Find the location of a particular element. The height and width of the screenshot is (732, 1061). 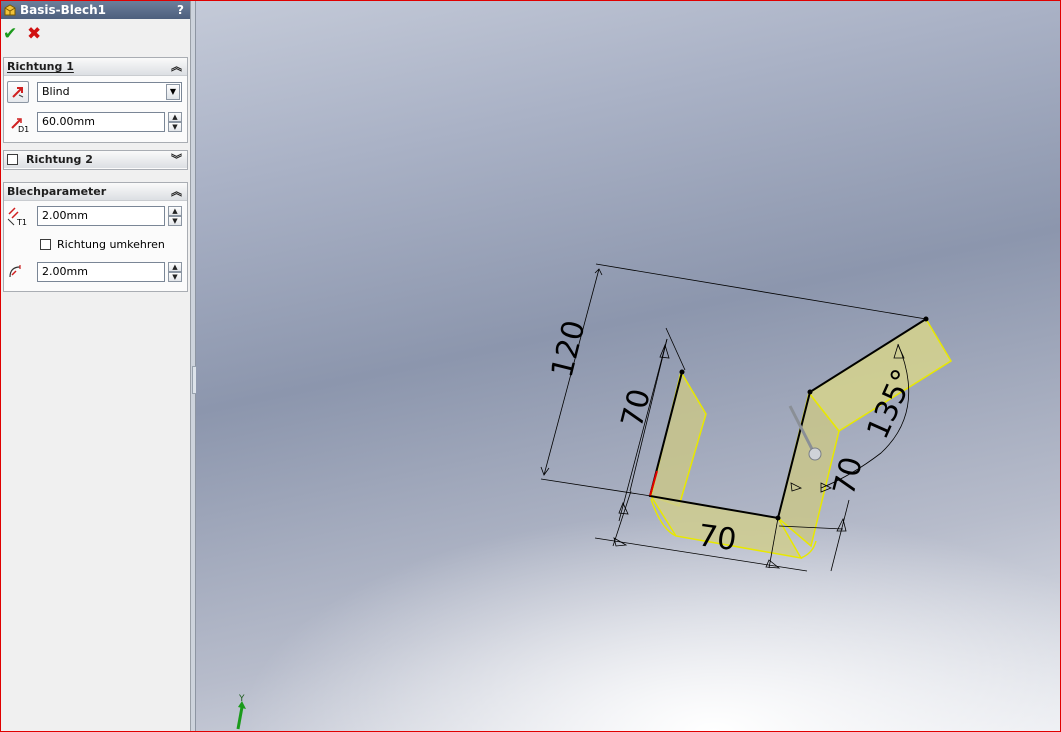

ok-button: ✔ is located at coordinates (10, 34).